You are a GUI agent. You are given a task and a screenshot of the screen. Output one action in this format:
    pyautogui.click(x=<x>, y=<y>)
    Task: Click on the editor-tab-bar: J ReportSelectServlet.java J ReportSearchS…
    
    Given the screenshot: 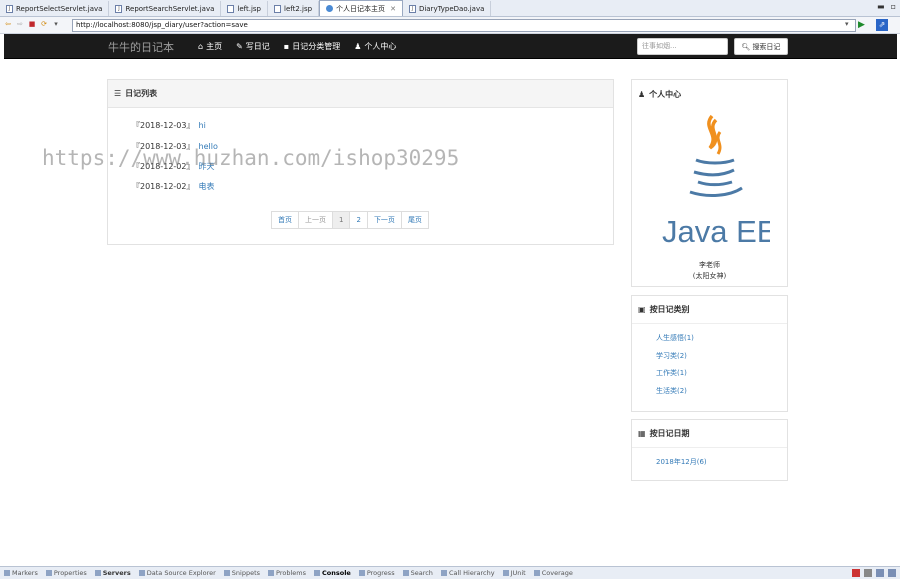 What is the action you would take?
    pyautogui.click(x=450, y=8)
    